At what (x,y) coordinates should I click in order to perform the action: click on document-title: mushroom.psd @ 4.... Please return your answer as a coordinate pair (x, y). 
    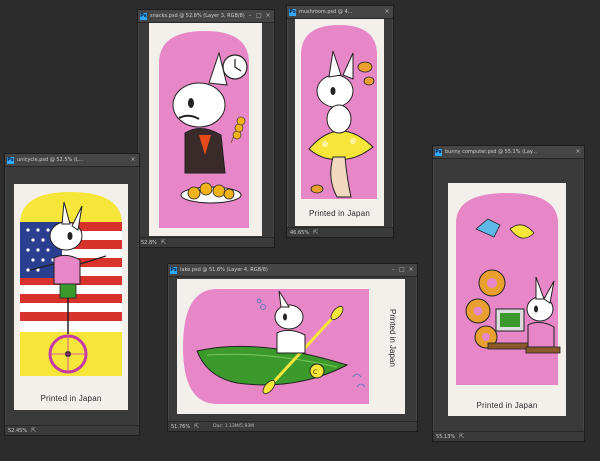
    Looking at the image, I should click on (326, 12).